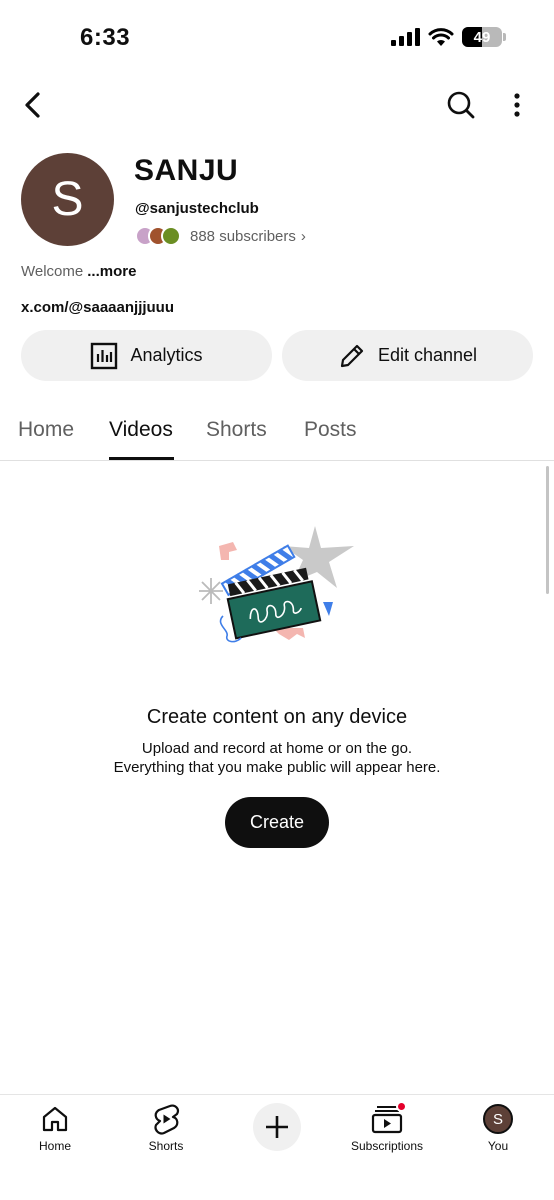  What do you see at coordinates (54, 1146) in the screenshot?
I see `nav-home-label: Home` at bounding box center [54, 1146].